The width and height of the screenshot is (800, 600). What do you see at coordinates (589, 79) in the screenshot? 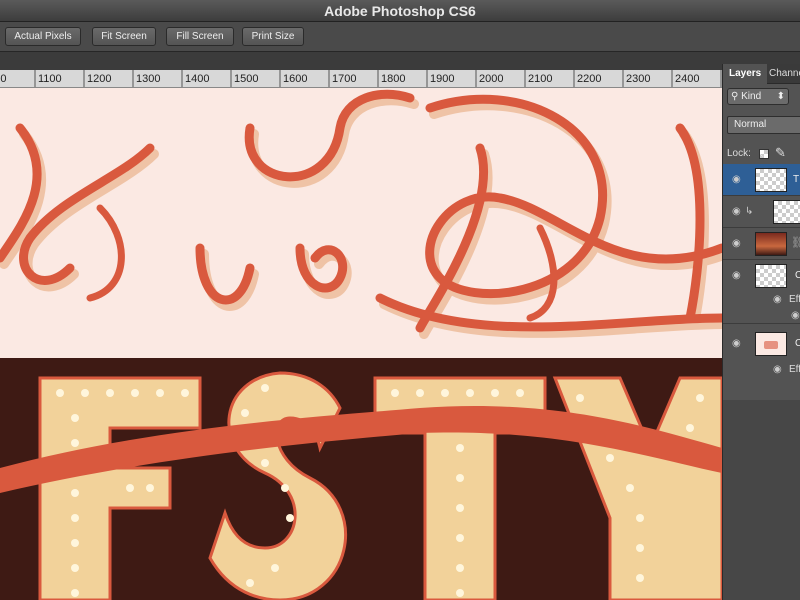
I see `ruler-label: 2200` at bounding box center [589, 79].